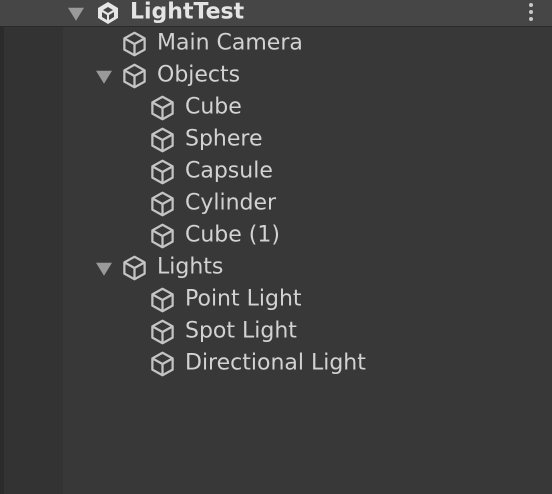 The image size is (552, 494). What do you see at coordinates (230, 203) in the screenshot?
I see `hierarchy-item-label: Cylinder` at bounding box center [230, 203].